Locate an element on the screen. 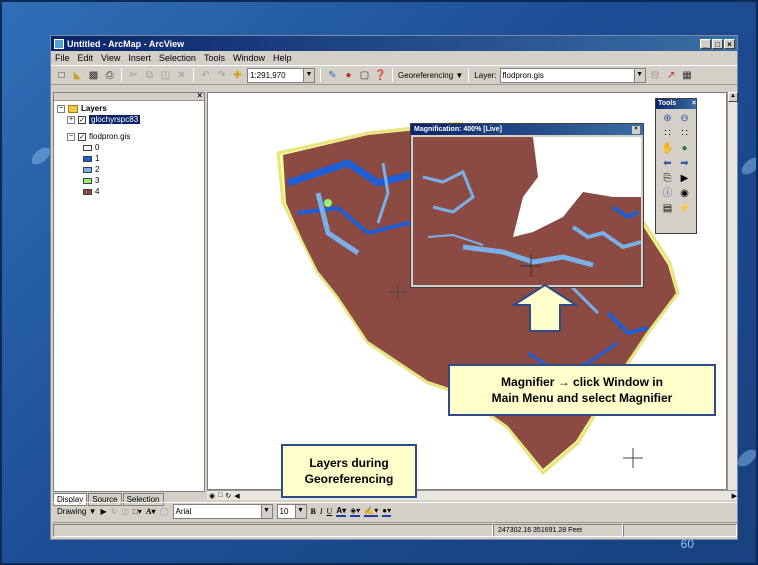  drawing-menu: Drawing ▼ is located at coordinates (76, 511).